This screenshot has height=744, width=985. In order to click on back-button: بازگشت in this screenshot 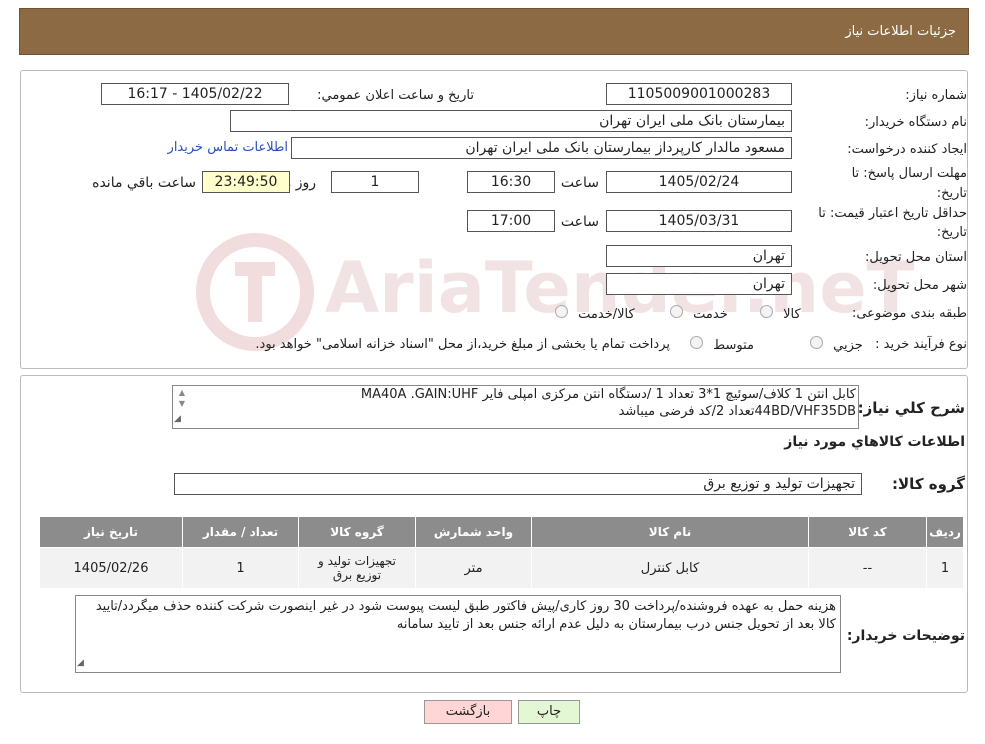, I will do `click(468, 712)`.